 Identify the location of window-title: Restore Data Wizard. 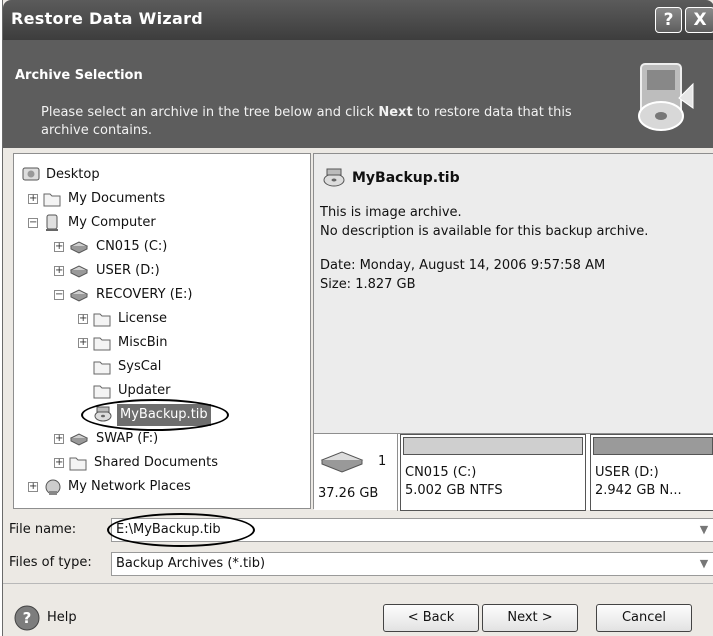
(107, 18).